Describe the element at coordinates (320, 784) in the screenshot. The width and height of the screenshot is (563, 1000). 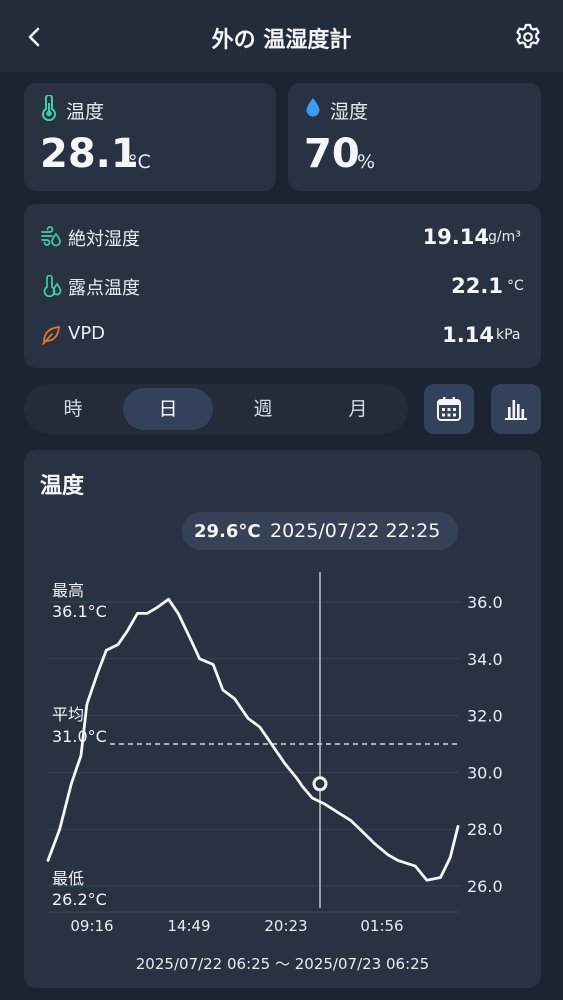
I see `cursor-point` at that location.